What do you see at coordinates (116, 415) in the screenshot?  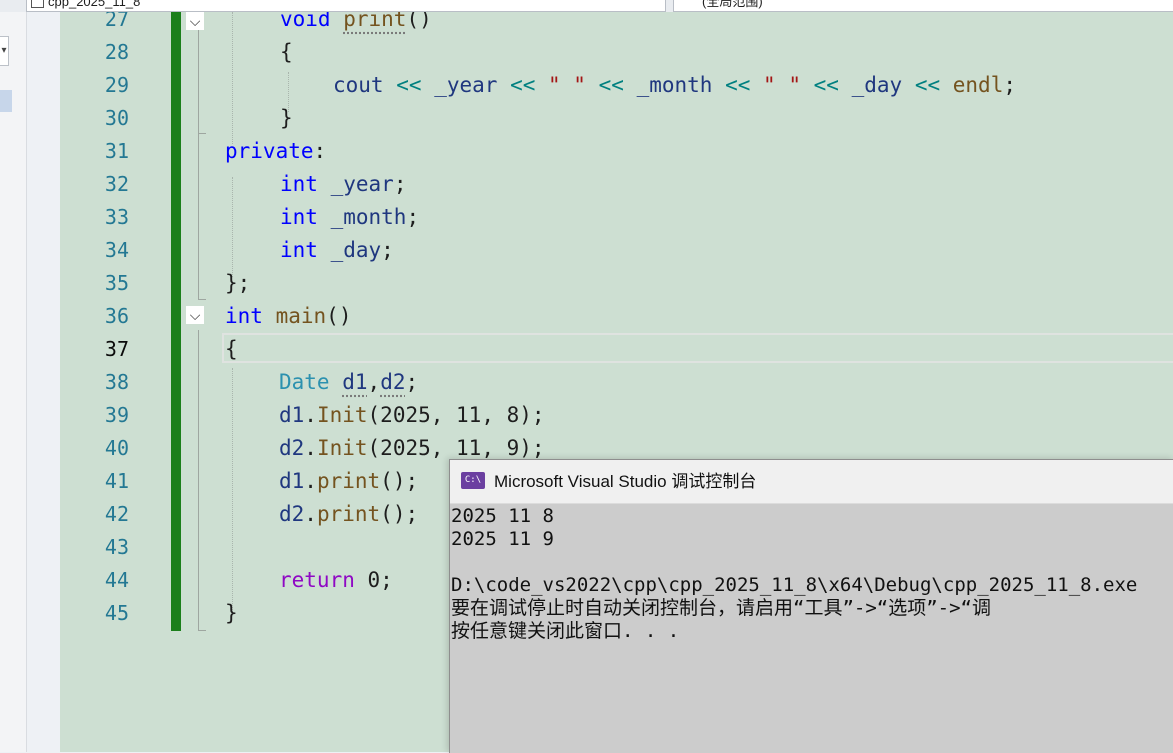 I see `line-number: 39` at bounding box center [116, 415].